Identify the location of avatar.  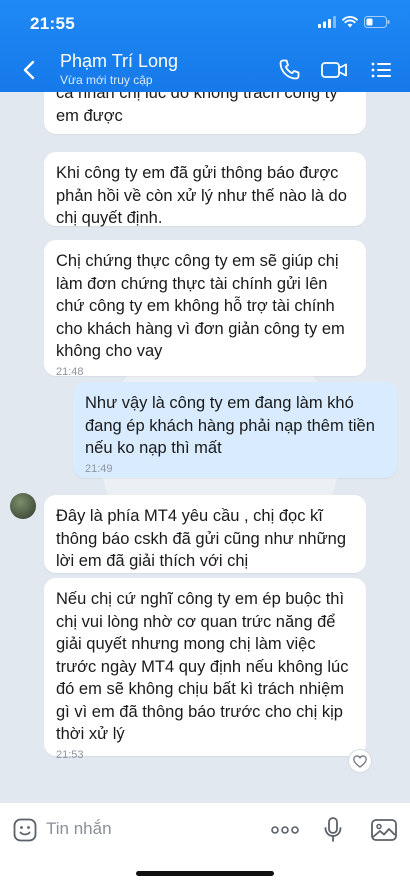
(23, 506).